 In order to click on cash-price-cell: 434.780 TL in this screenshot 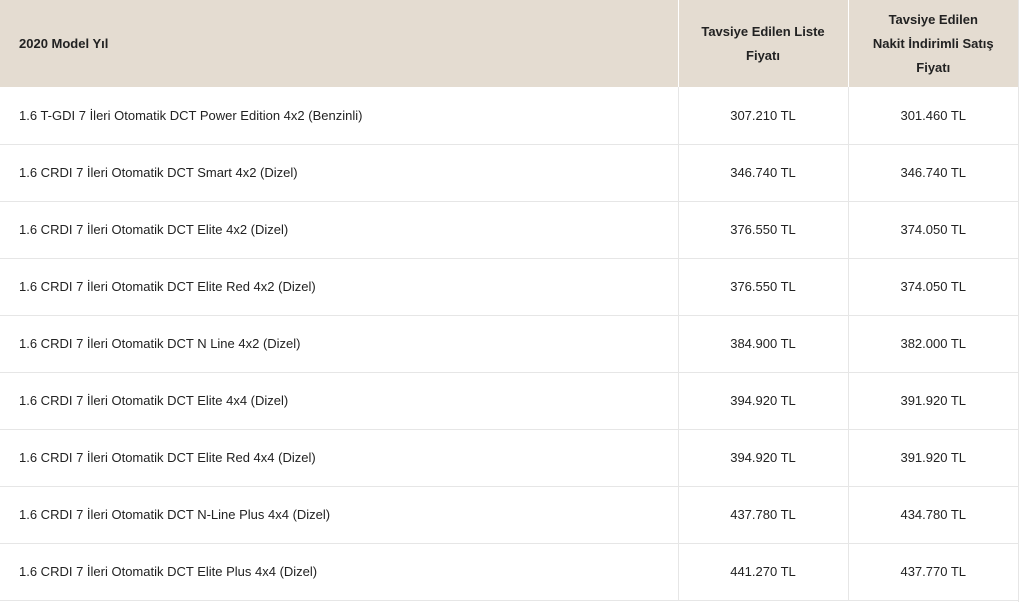, I will do `click(932, 515)`.